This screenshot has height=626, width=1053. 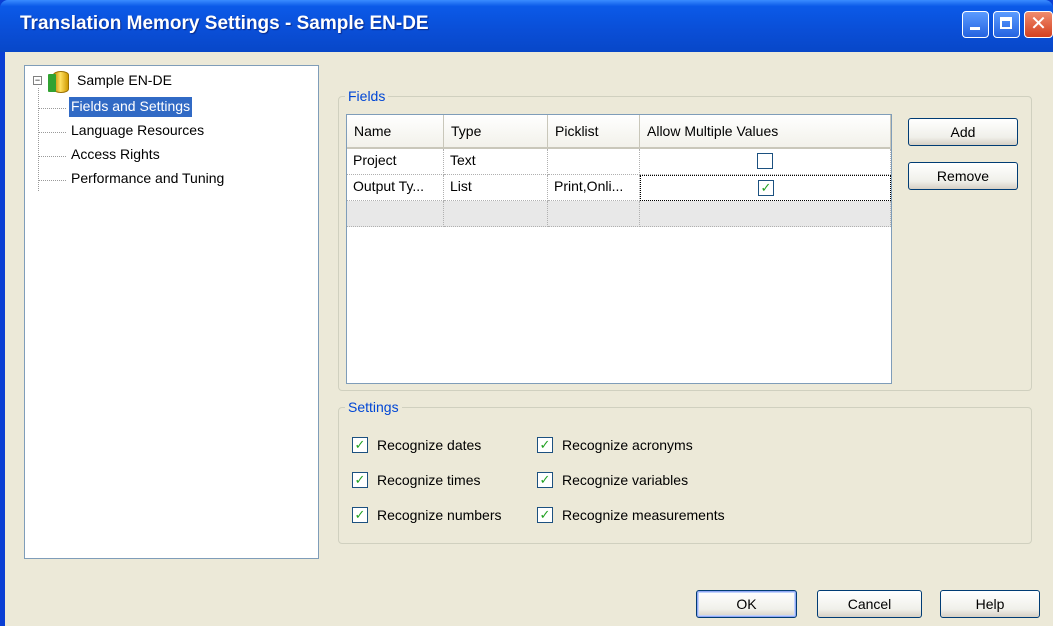 What do you see at coordinates (963, 132) in the screenshot?
I see `add-button: Add` at bounding box center [963, 132].